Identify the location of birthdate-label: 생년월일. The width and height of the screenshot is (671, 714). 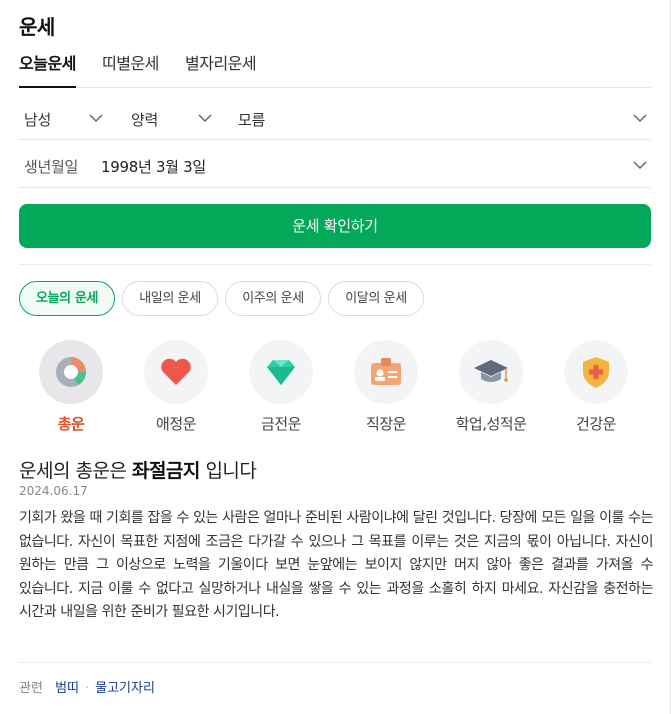
(51, 167).